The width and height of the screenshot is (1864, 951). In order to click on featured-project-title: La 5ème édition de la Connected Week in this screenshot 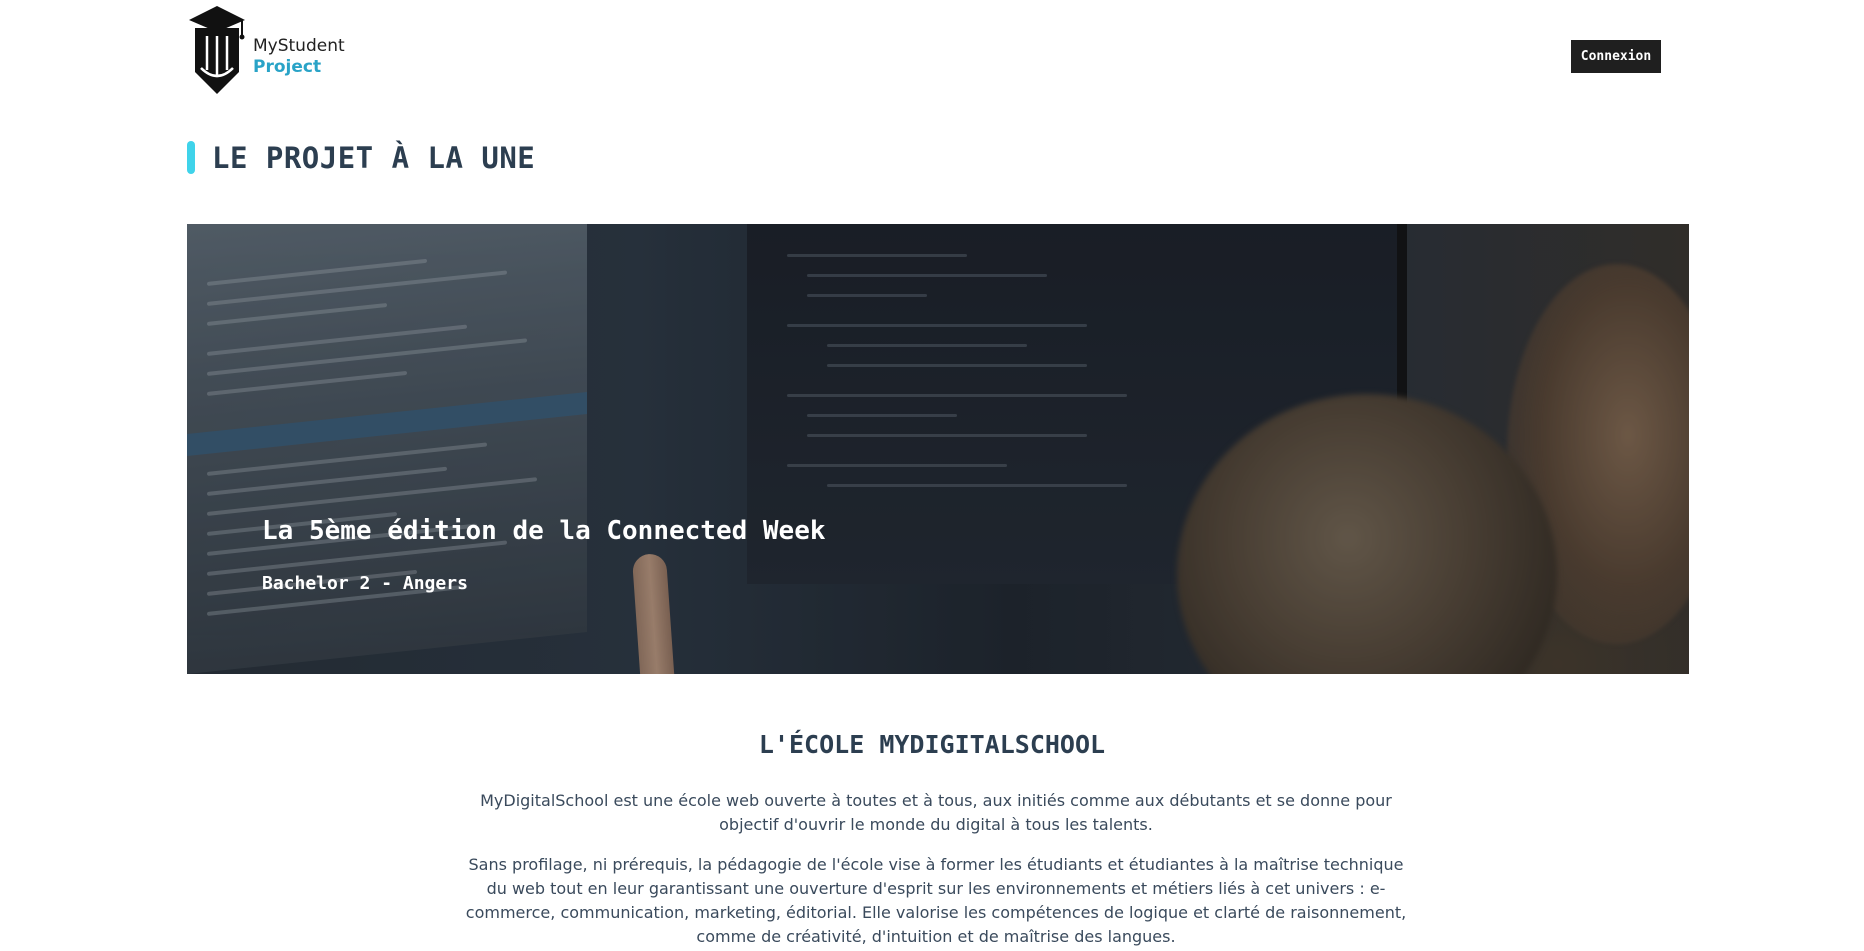, I will do `click(544, 531)`.